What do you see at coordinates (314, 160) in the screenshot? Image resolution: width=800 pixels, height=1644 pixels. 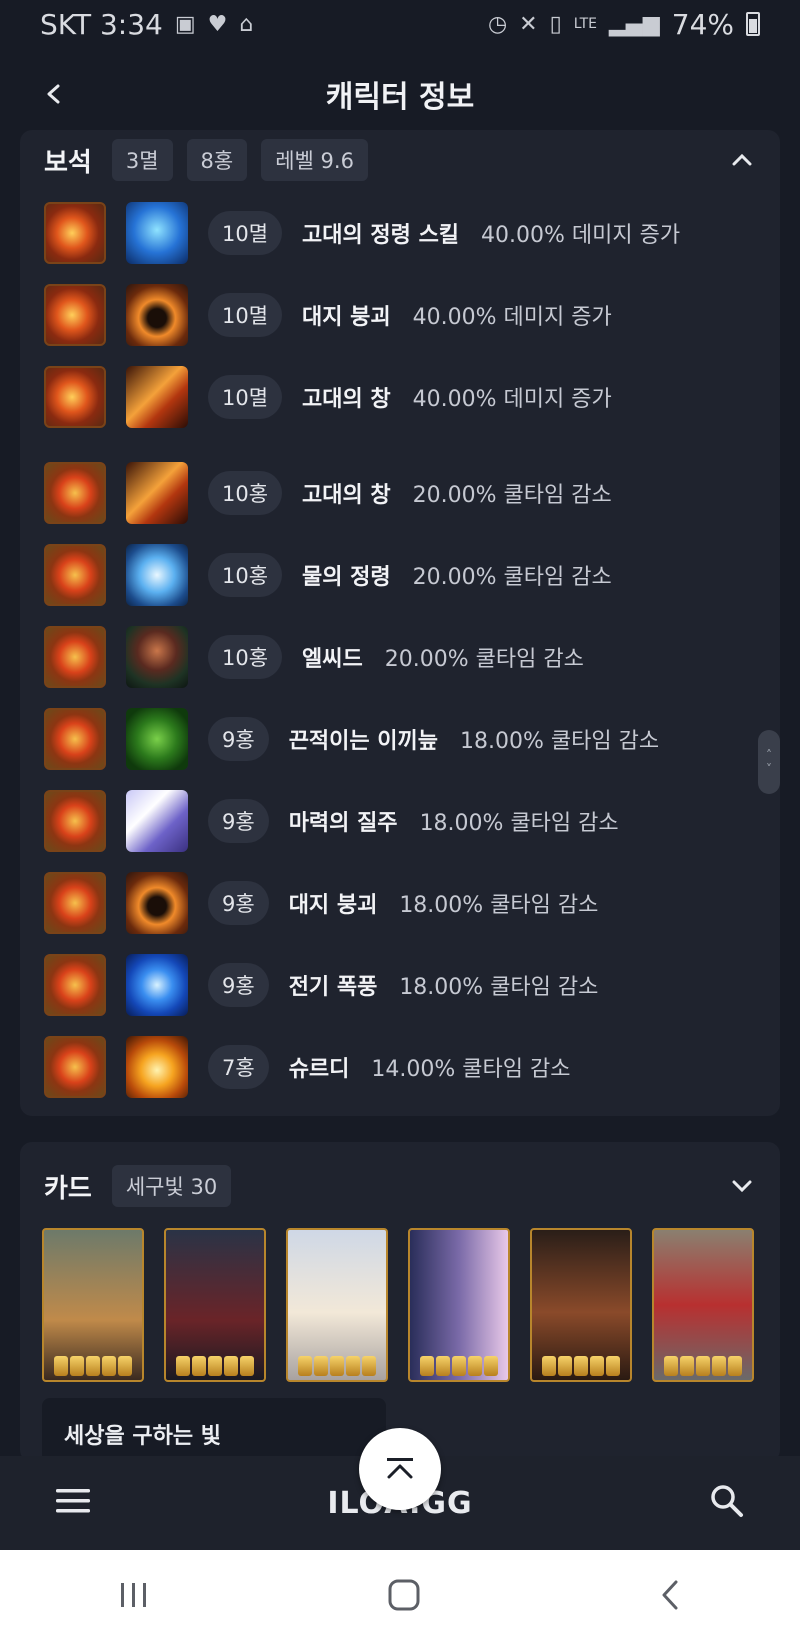 I see `gems-chip-level: 레벨 9.6` at bounding box center [314, 160].